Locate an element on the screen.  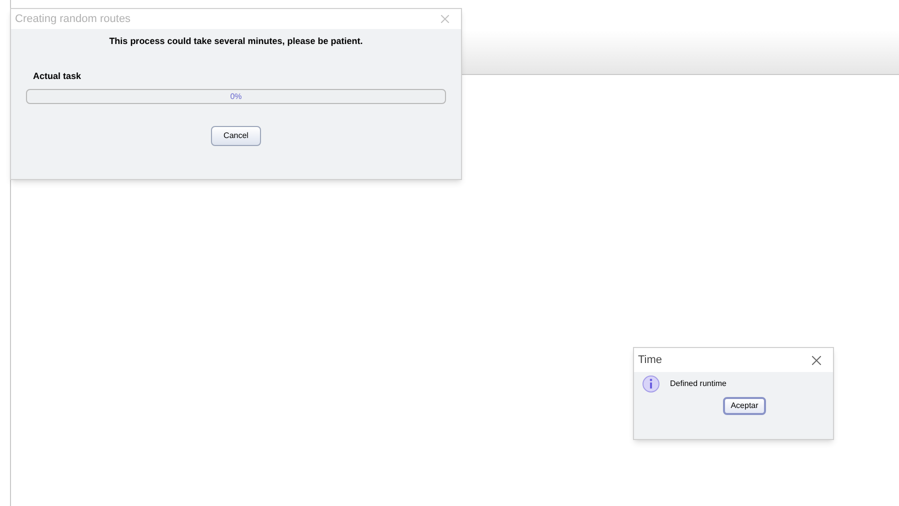
dialog-button: Cancel is located at coordinates (236, 136).